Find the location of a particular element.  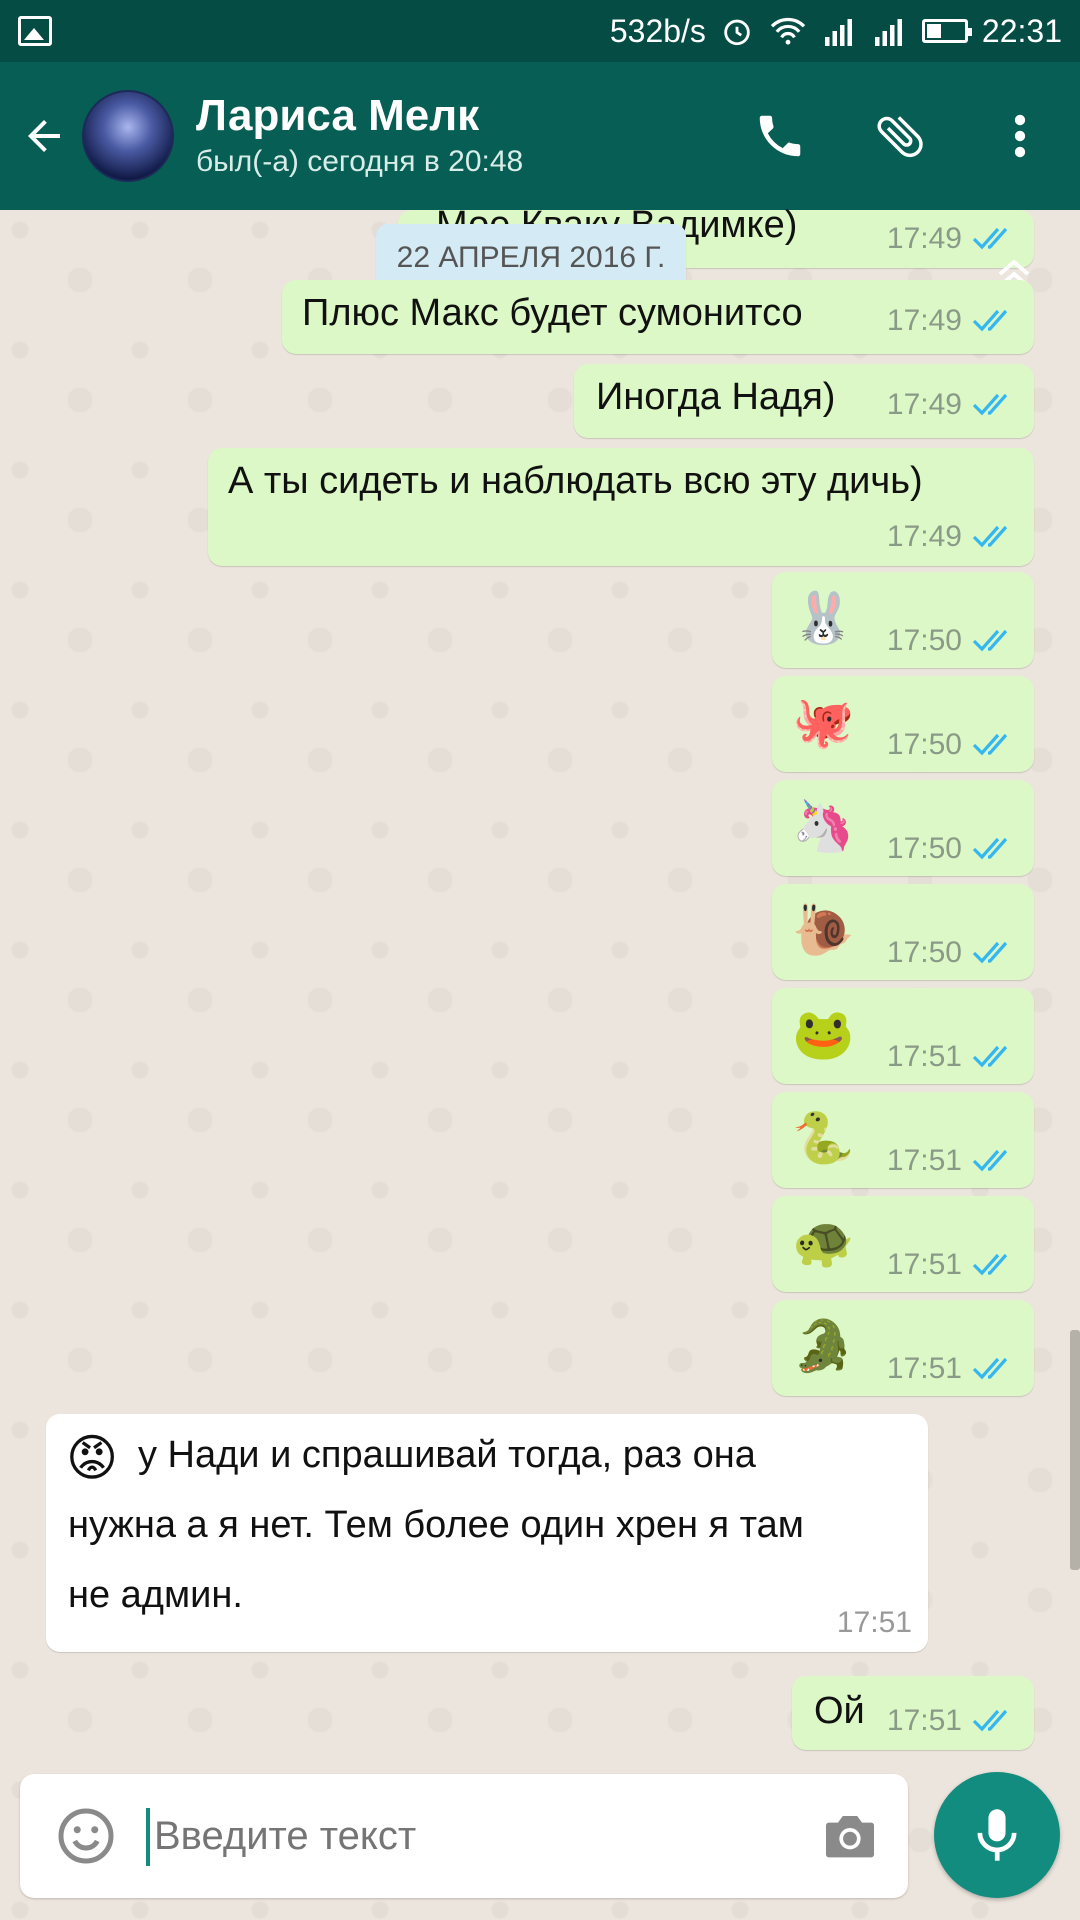

more-options-button is located at coordinates (1020, 136).